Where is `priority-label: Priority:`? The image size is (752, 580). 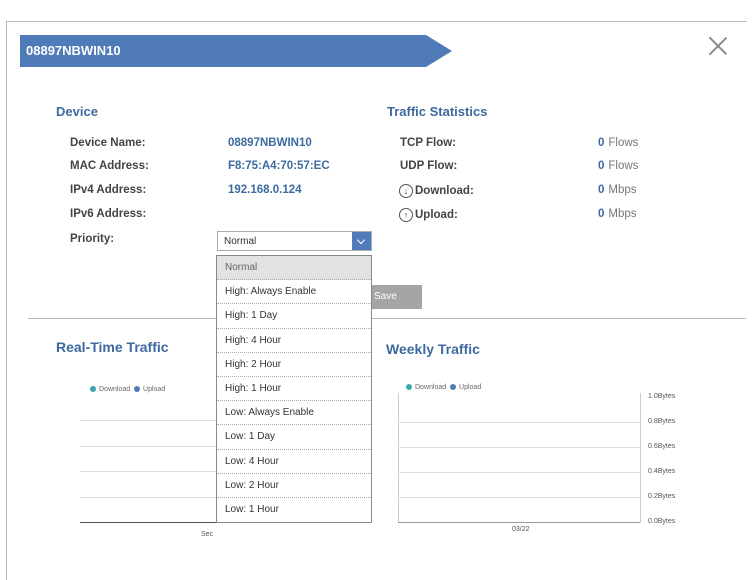
priority-label: Priority: is located at coordinates (92, 239).